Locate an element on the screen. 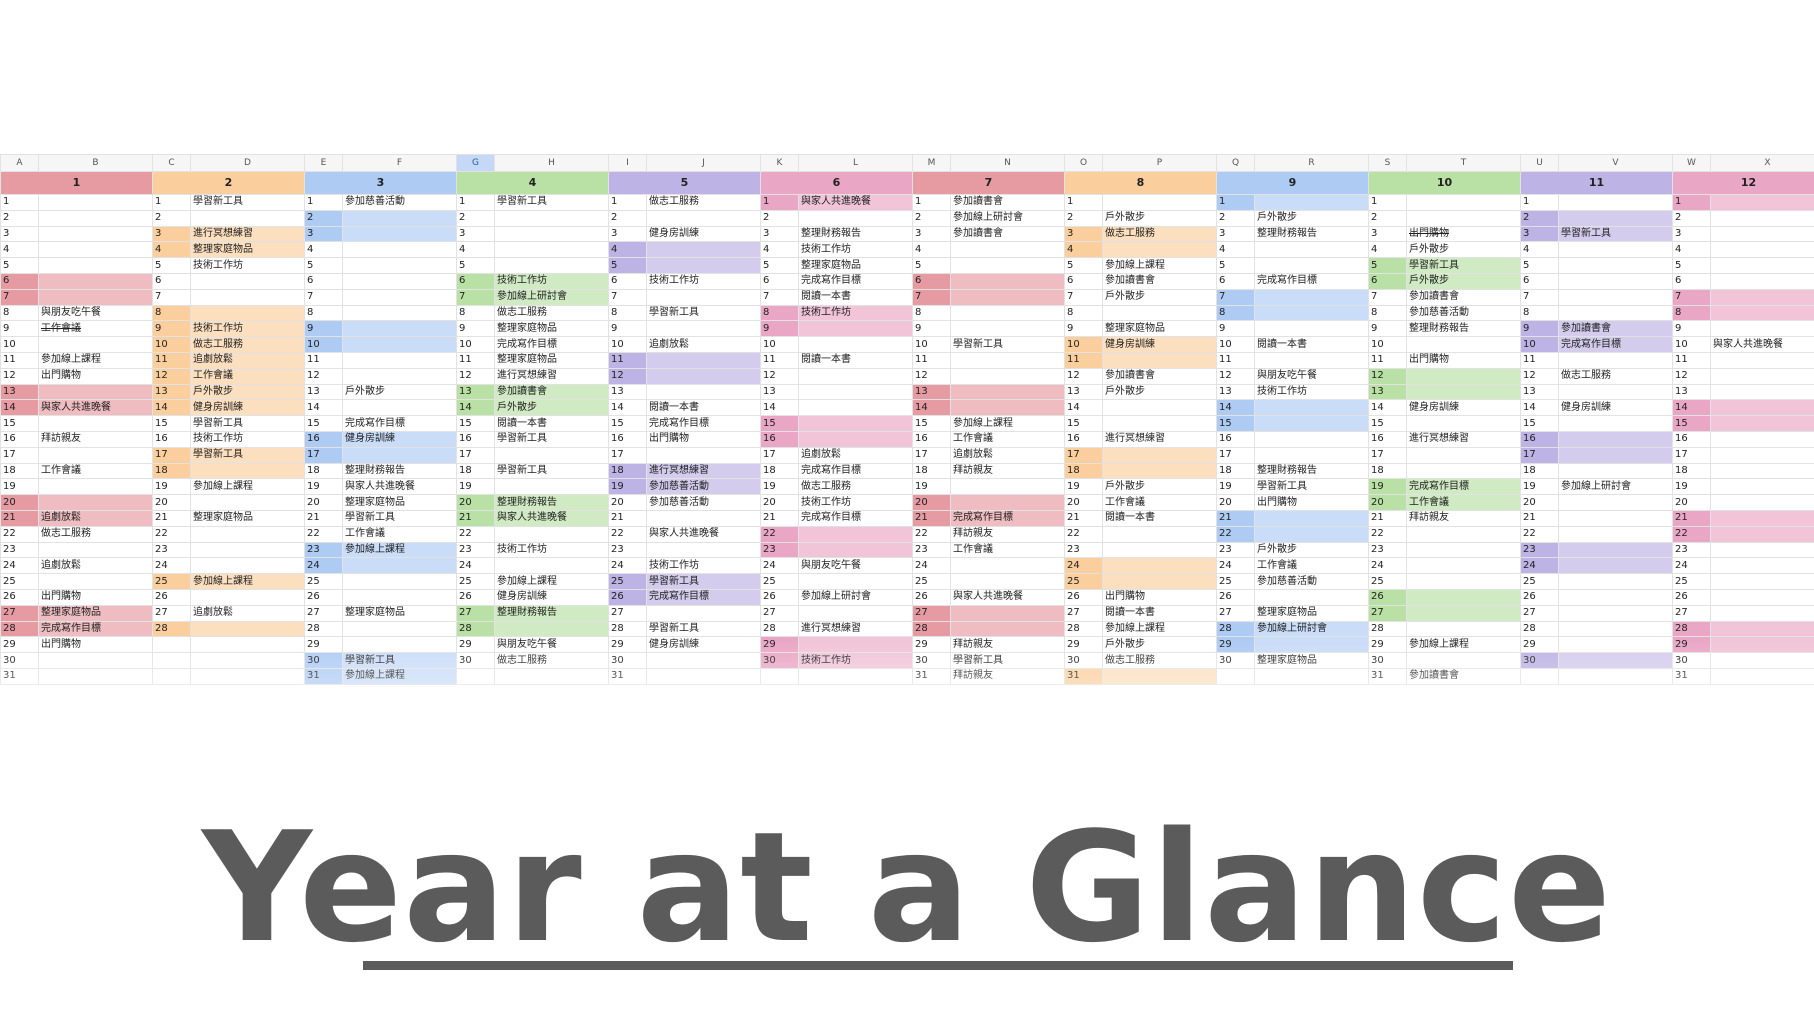 The image size is (1814, 1022). column-header-u: U is located at coordinates (1539, 163).